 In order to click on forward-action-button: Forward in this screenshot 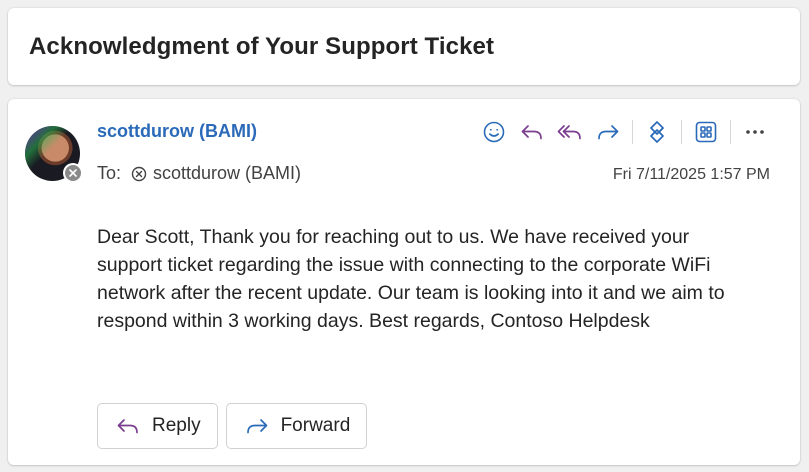, I will do `click(296, 426)`.